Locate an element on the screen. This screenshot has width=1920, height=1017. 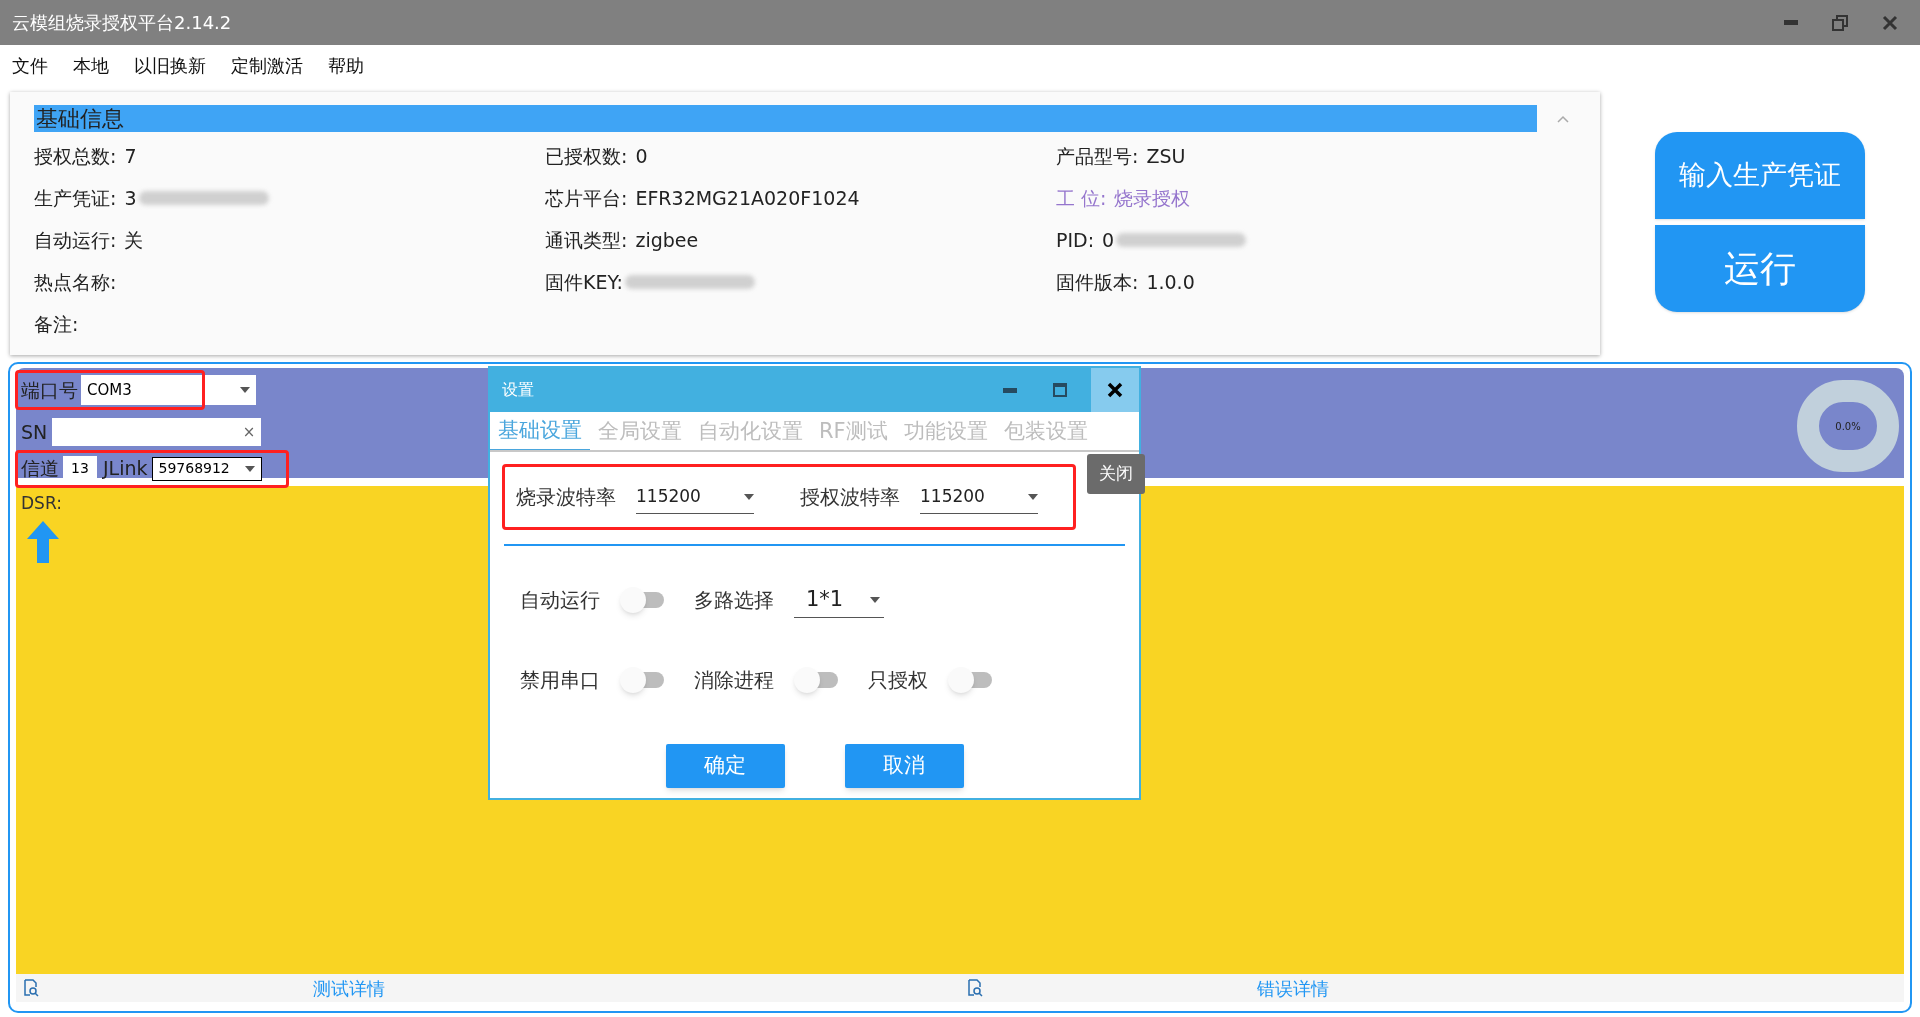
window-title: 云模组烧录授权平台2.14.2 is located at coordinates (122, 23).